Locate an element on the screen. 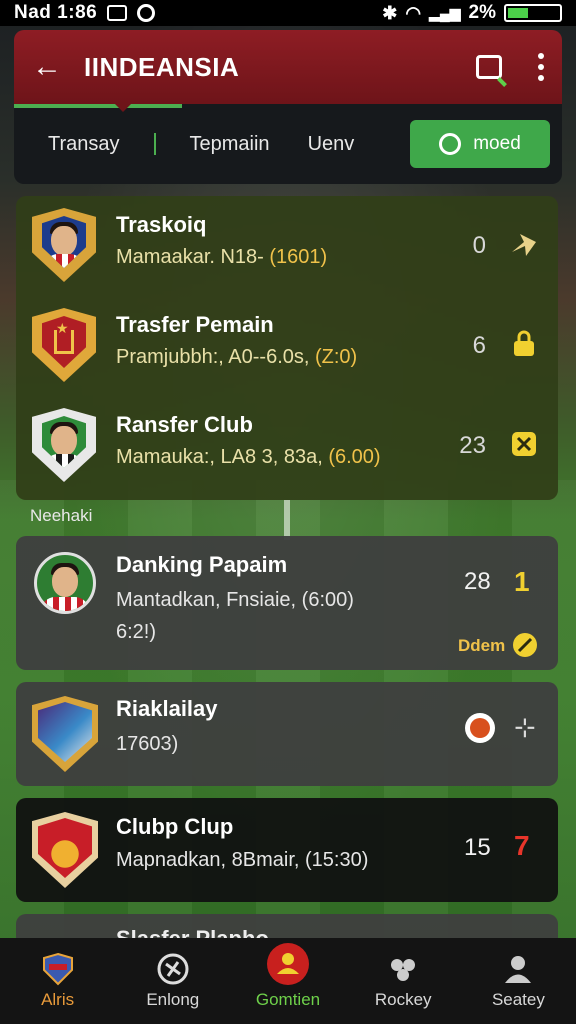 This screenshot has height=1024, width=576. more-menu-icon is located at coordinates (541, 67).